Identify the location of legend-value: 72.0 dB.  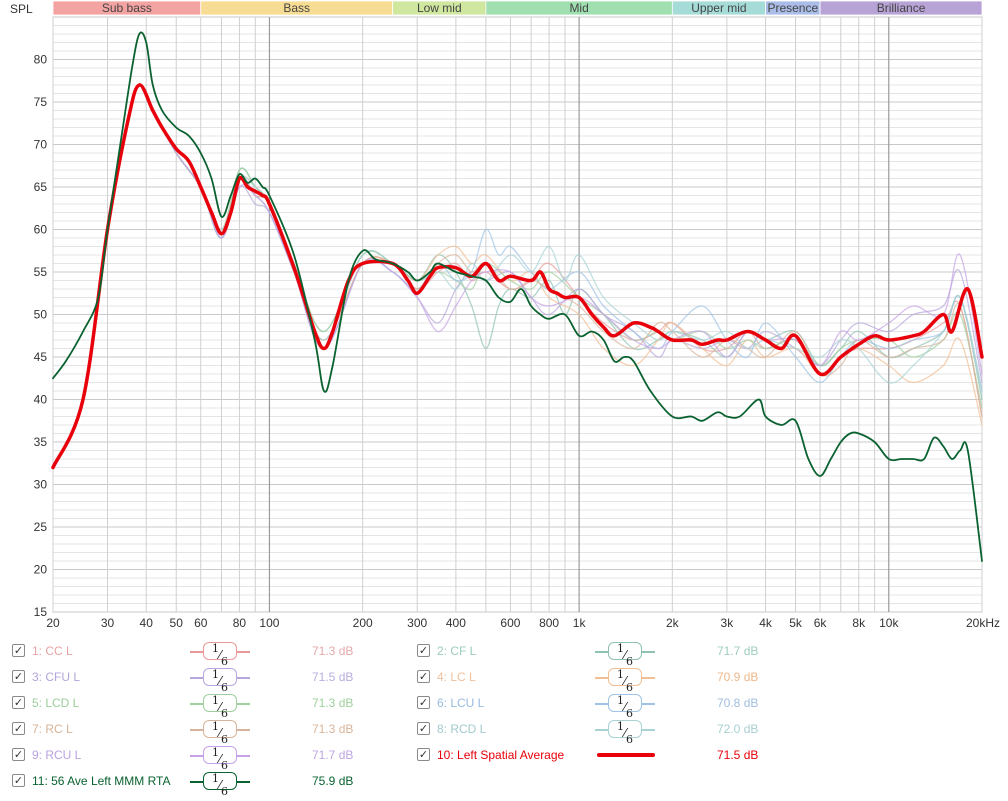
(738, 729).